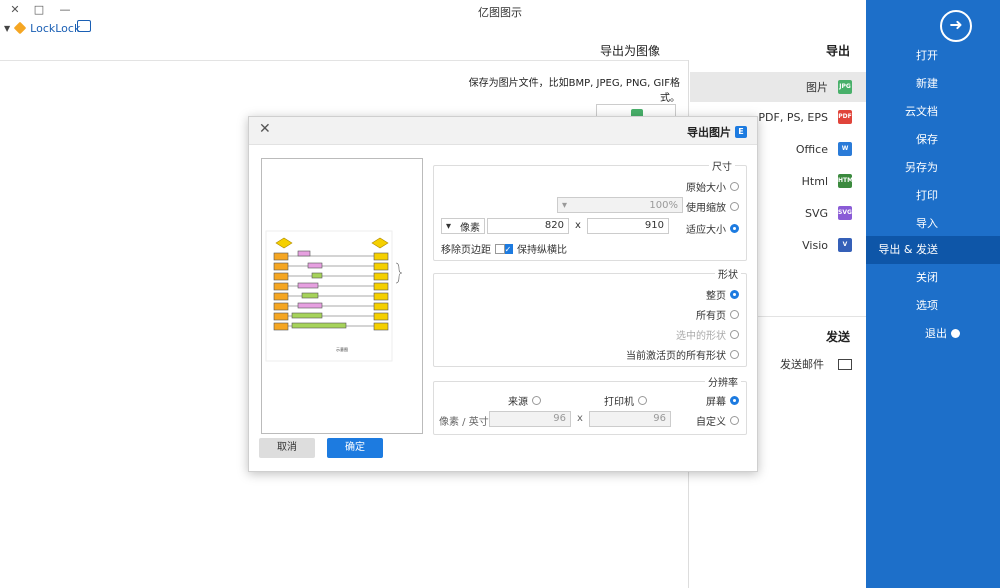 The image size is (1000, 588). I want to click on visio-file-icon: V, so click(845, 245).